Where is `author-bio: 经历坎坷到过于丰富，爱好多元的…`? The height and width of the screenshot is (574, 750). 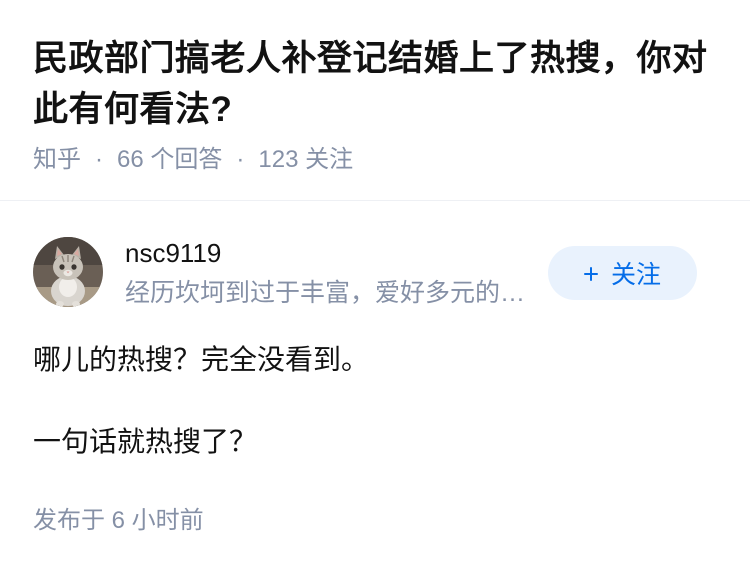 author-bio: 经历坎坷到过于丰富，爱好多元的… is located at coordinates (325, 293).